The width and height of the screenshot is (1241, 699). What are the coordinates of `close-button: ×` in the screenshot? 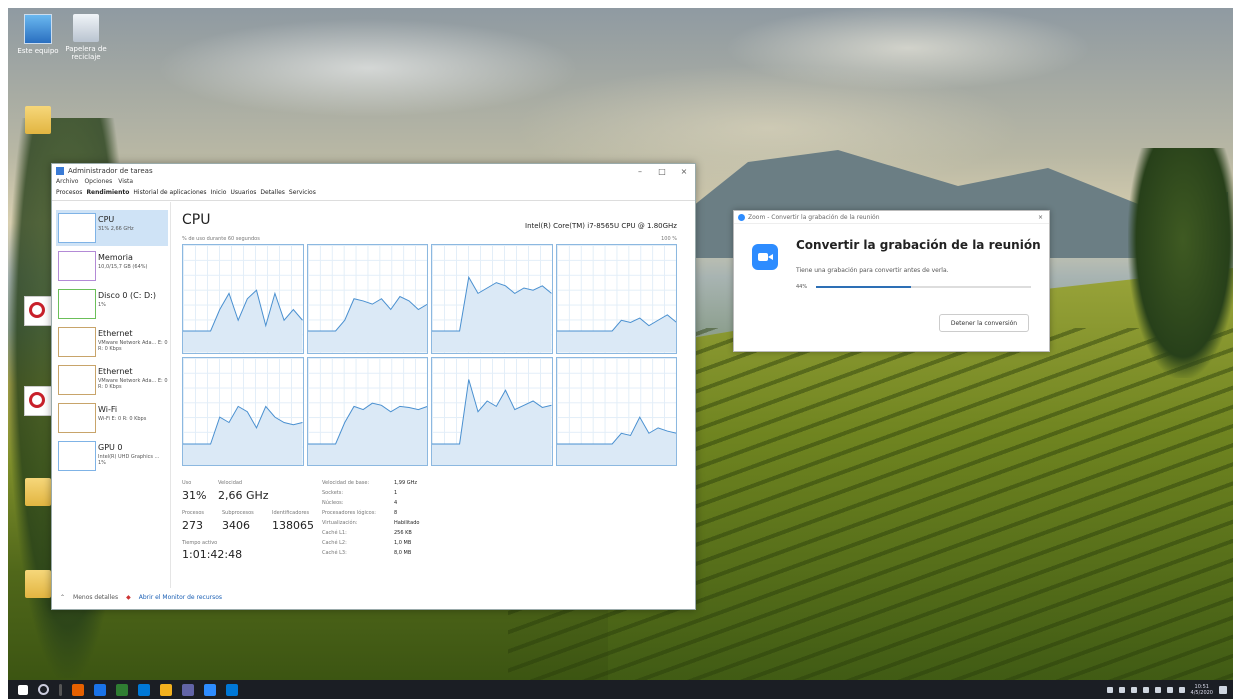 It's located at (684, 171).